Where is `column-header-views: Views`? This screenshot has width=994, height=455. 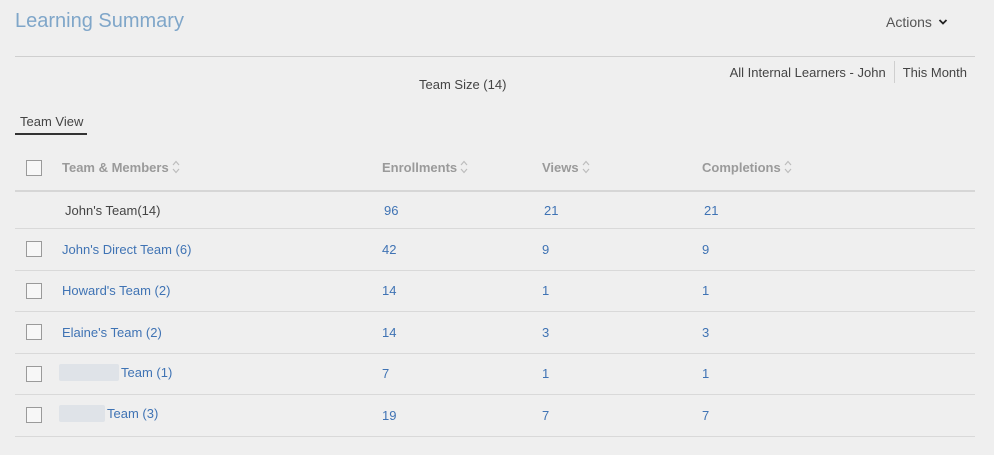 column-header-views: Views is located at coordinates (566, 167).